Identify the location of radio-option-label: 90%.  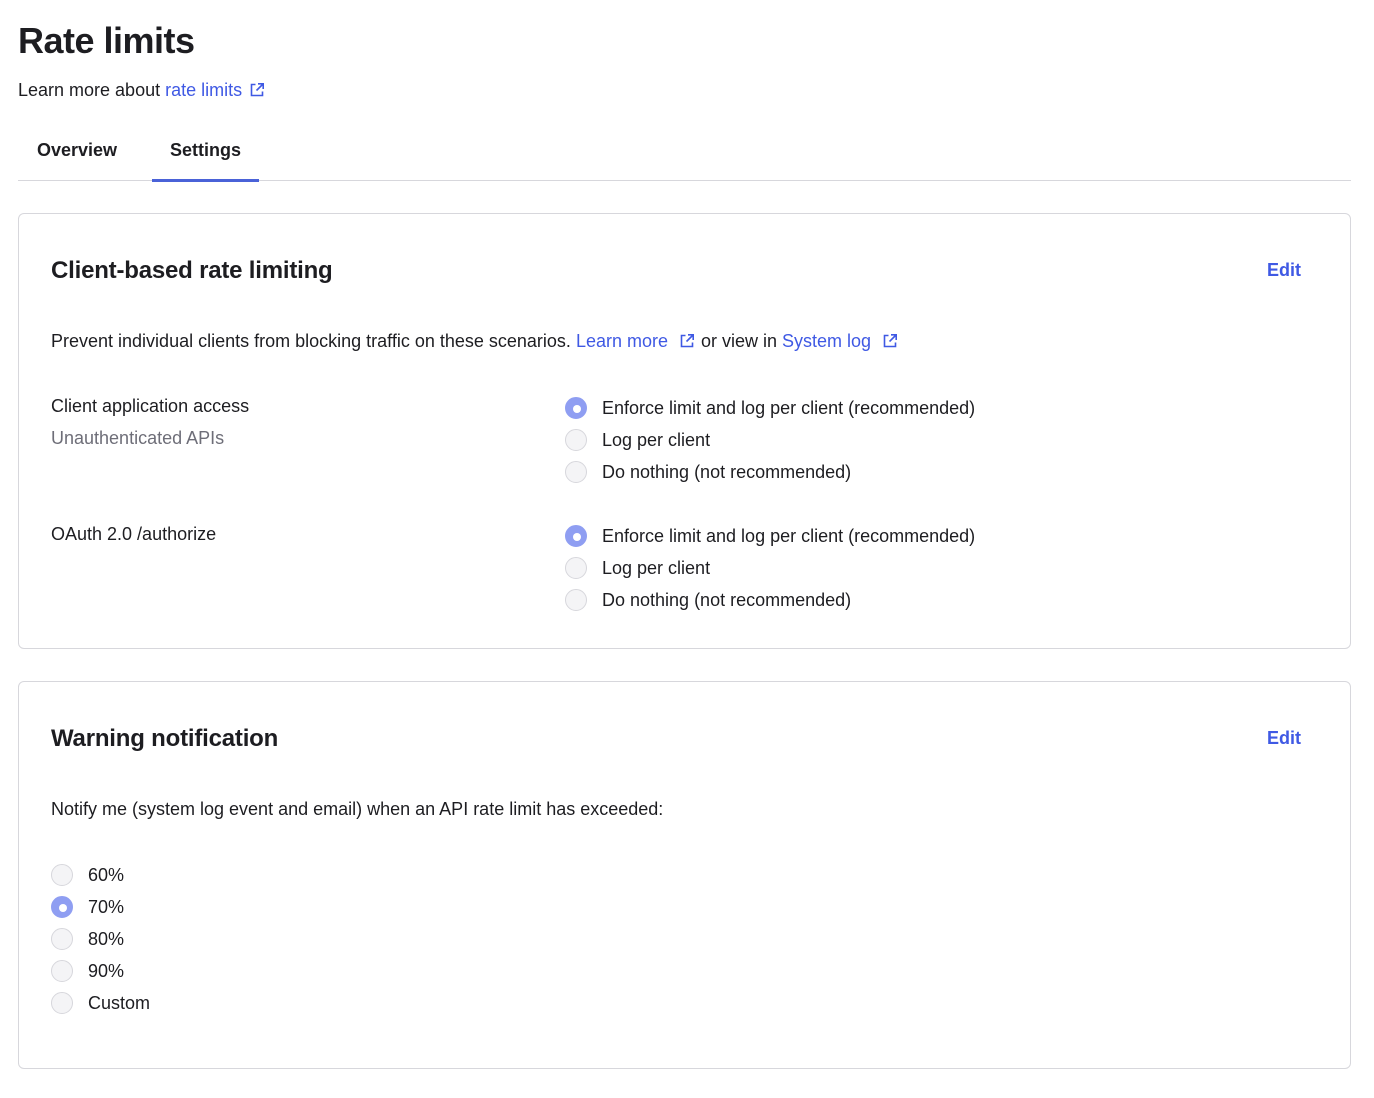
(106, 970).